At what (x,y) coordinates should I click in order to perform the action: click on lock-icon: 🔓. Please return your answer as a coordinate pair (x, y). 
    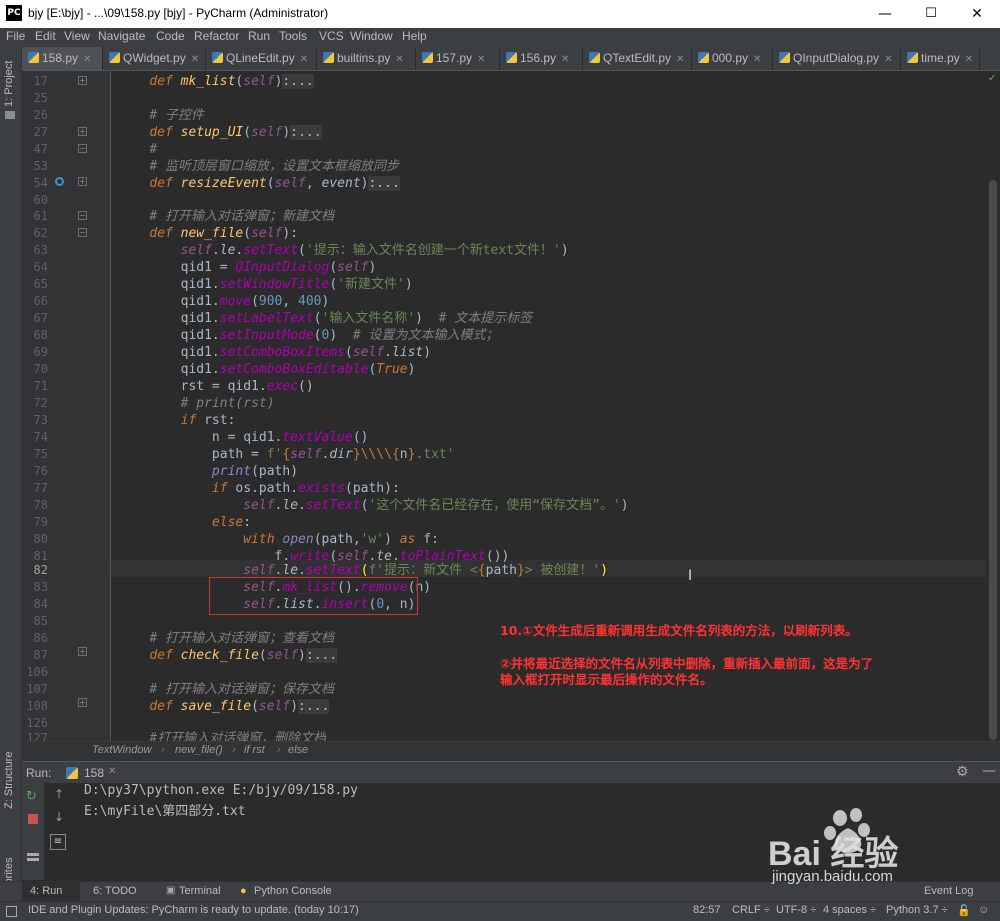
    Looking at the image, I should click on (964, 910).